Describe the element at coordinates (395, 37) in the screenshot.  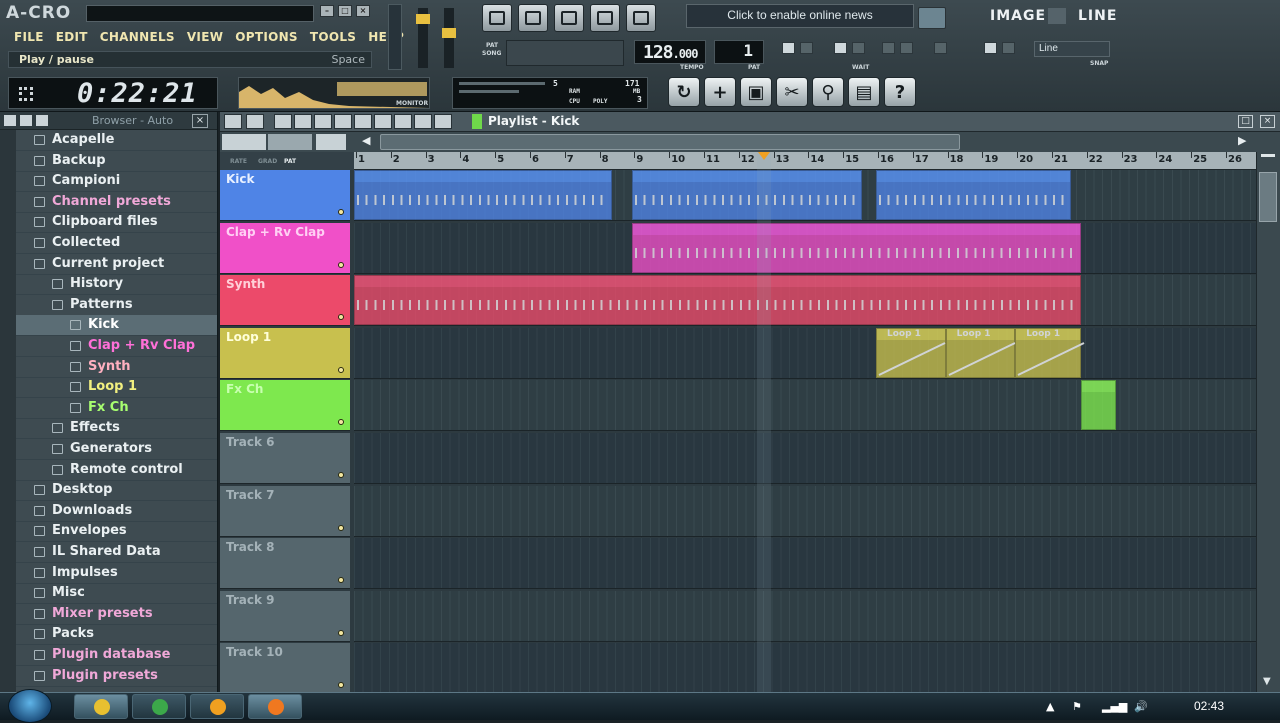
I see `master-volume-slider` at that location.